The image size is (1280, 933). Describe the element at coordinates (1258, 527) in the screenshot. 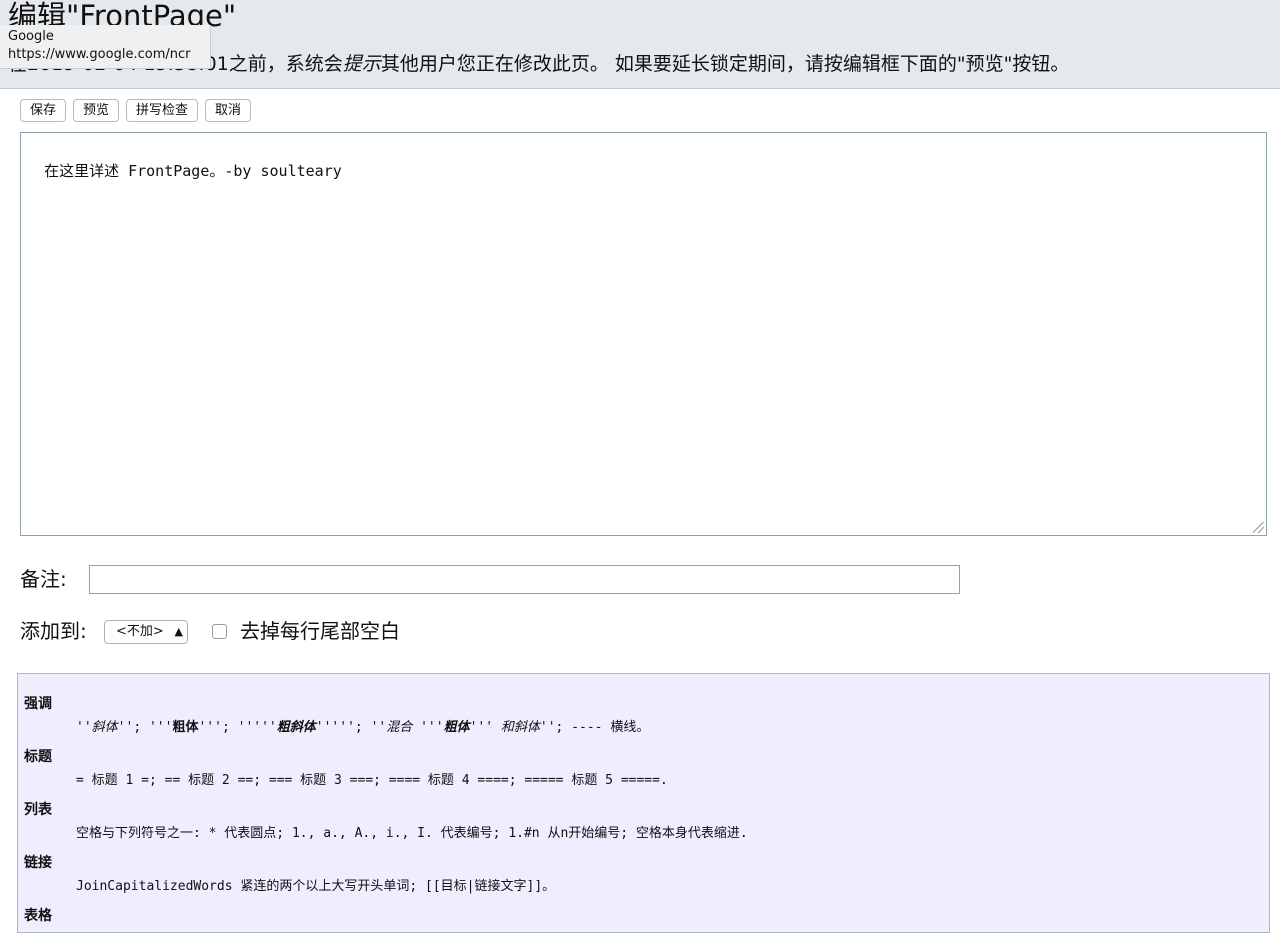

I see `resize-handle-icon` at that location.